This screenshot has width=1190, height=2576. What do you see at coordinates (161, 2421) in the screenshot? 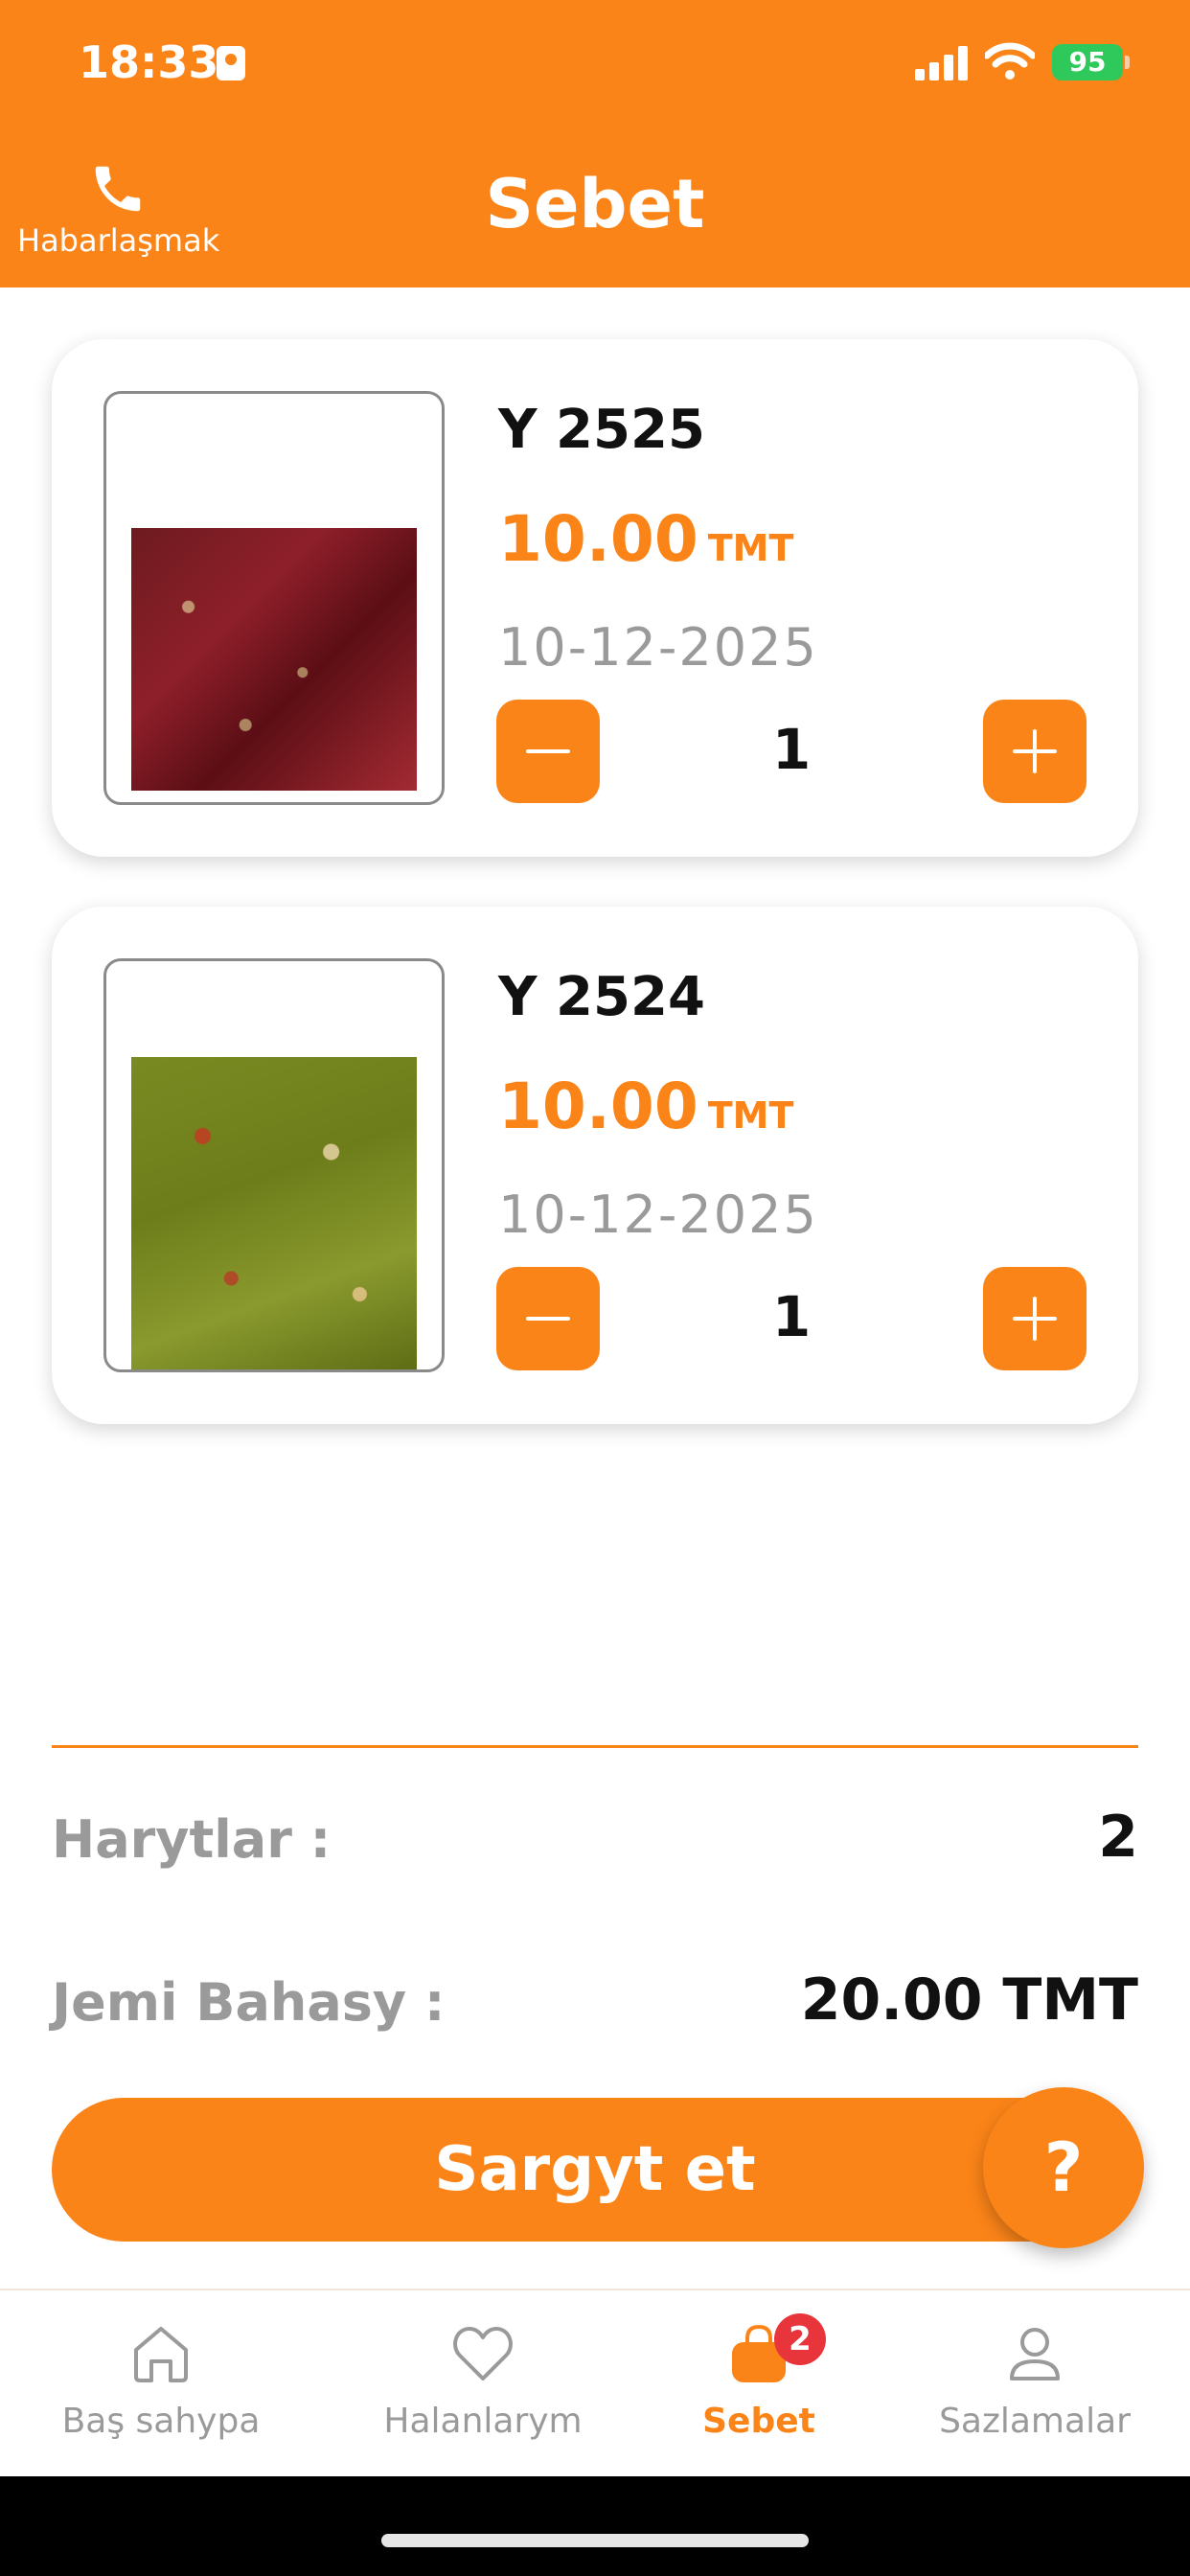
I see `tab-label: Baş sahypa` at bounding box center [161, 2421].